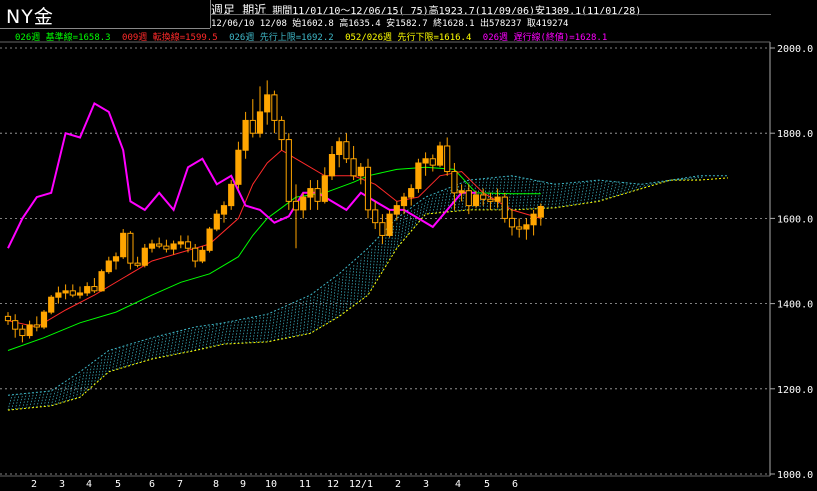 This screenshot has width=817, height=491. I want to click on x-tick-label: 12/1, so click(361, 484).